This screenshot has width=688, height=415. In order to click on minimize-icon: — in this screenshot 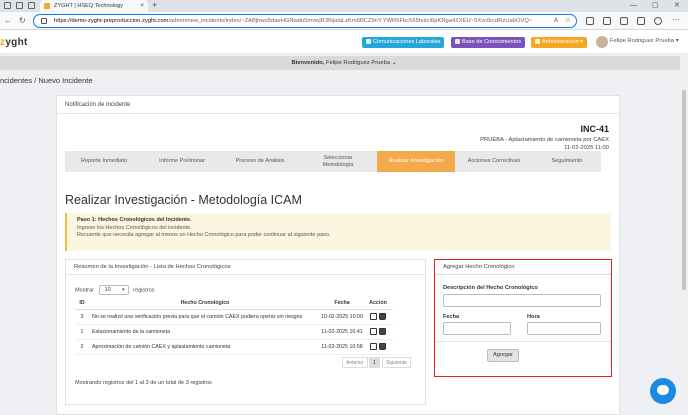, I will do `click(633, 5)`.